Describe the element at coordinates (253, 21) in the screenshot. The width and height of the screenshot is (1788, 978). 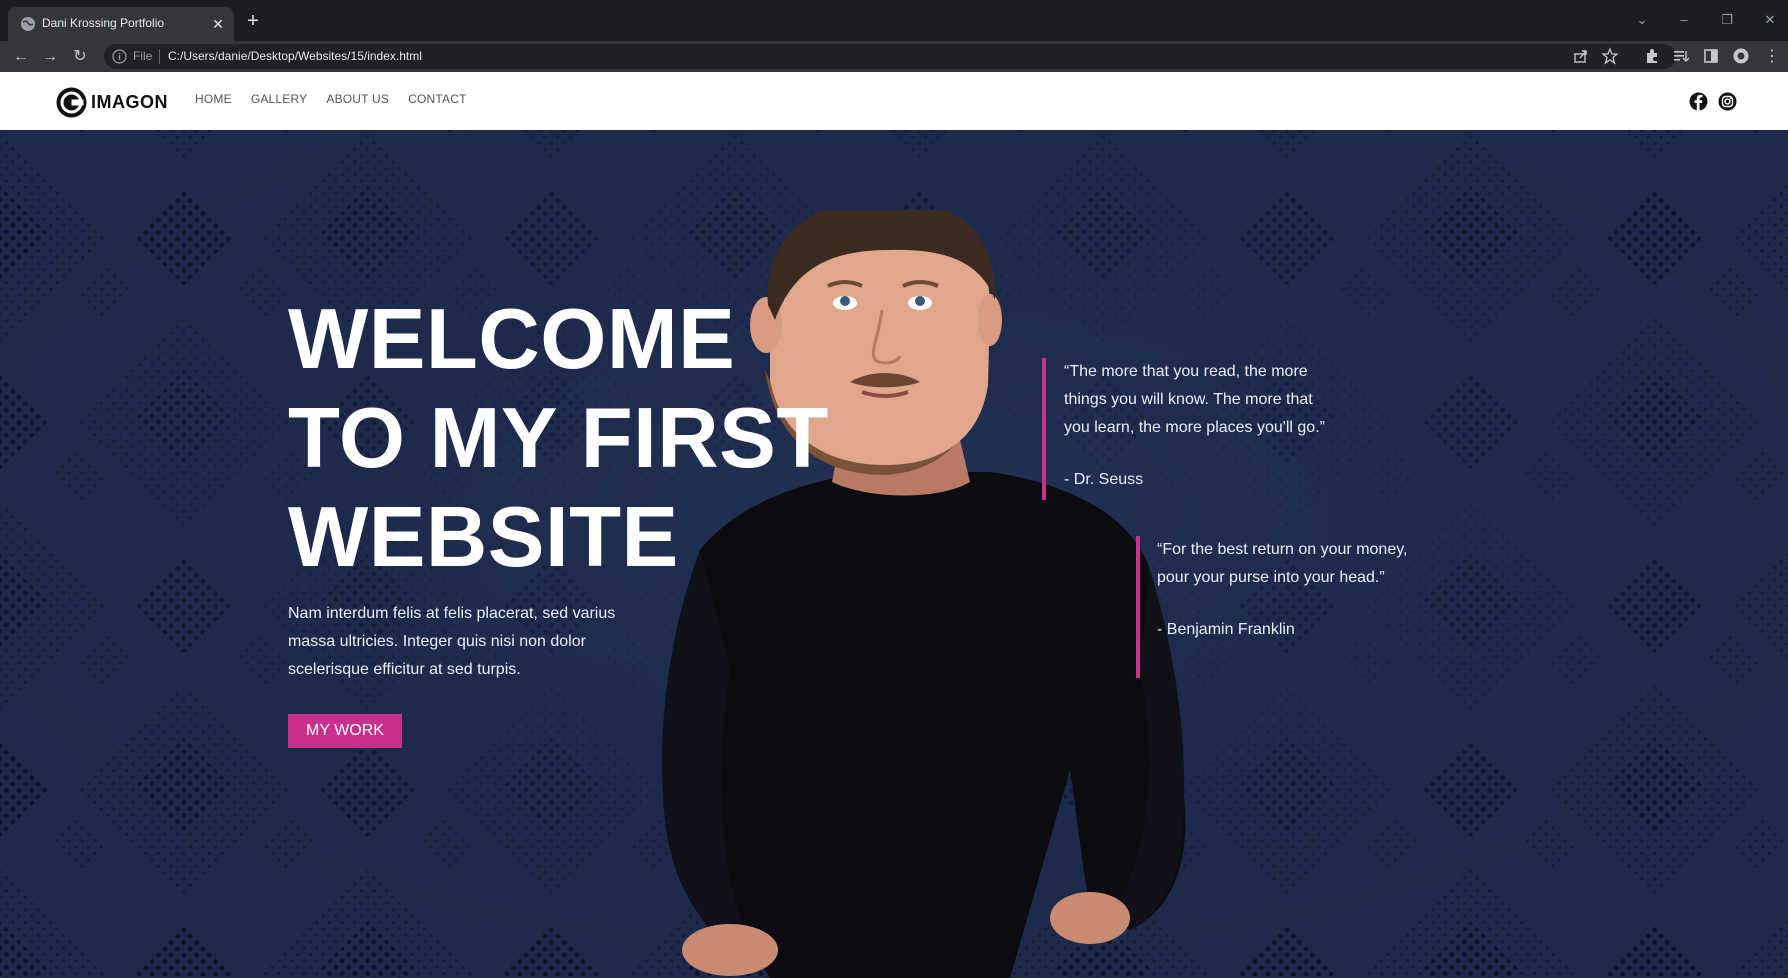
I see `new-tab-icon: +` at that location.